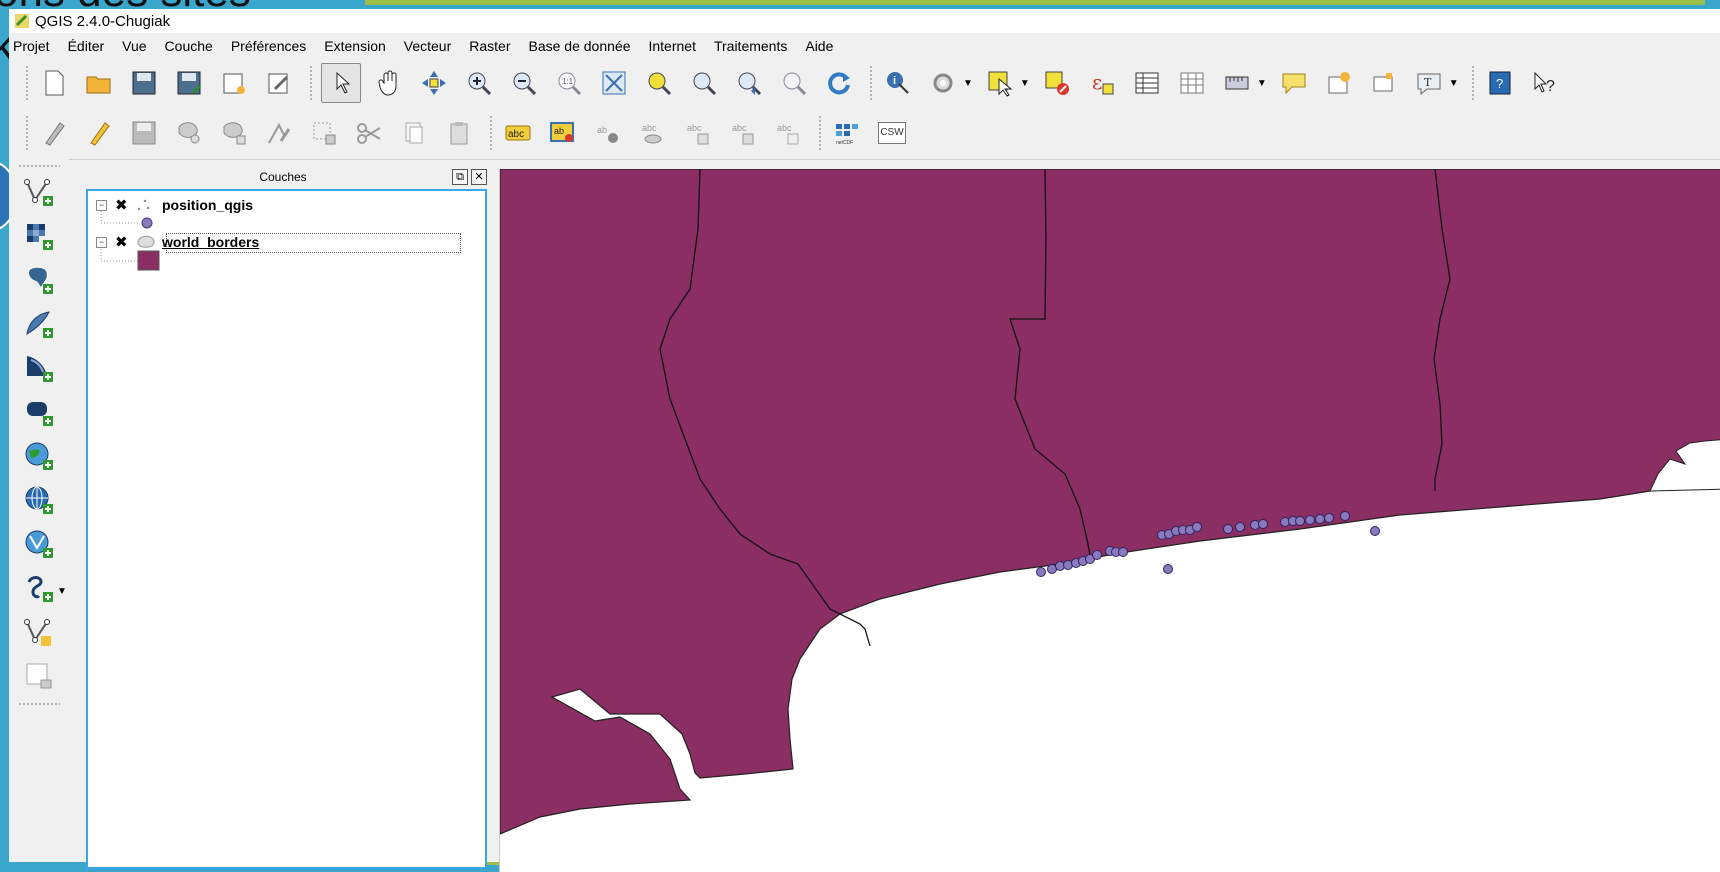  Describe the element at coordinates (144, 133) in the screenshot. I see `save-layer-edits-icon` at that location.